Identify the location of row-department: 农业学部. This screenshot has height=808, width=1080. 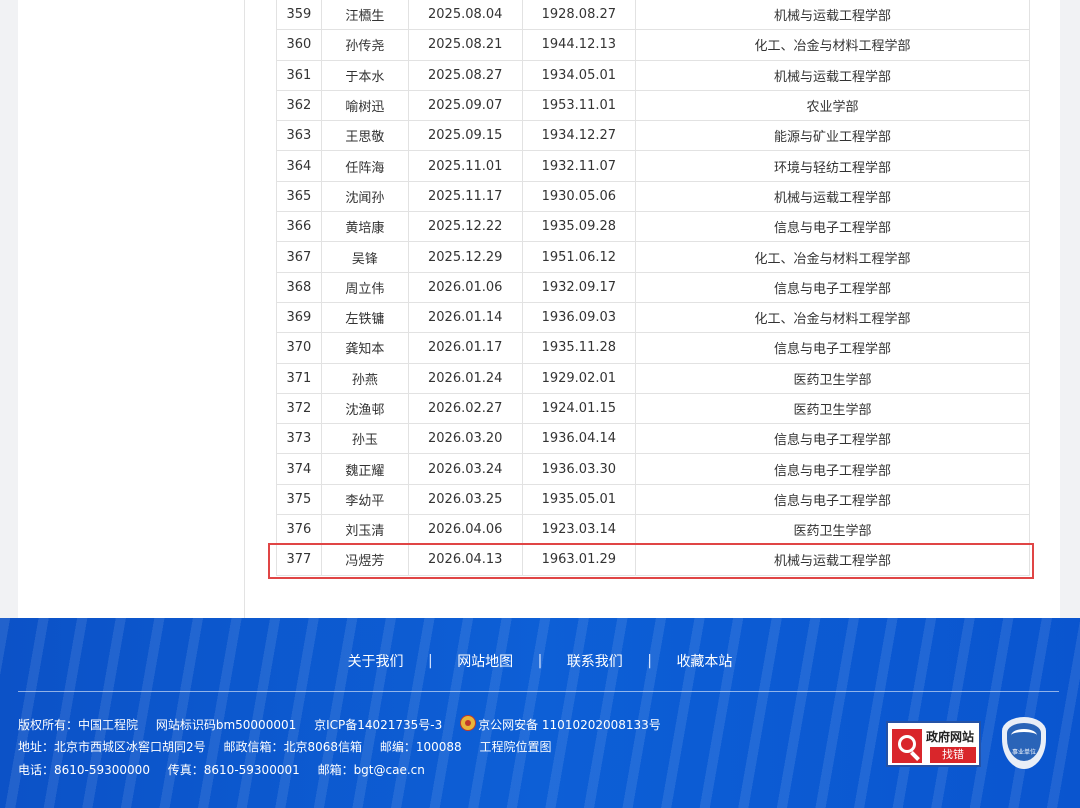
(832, 105).